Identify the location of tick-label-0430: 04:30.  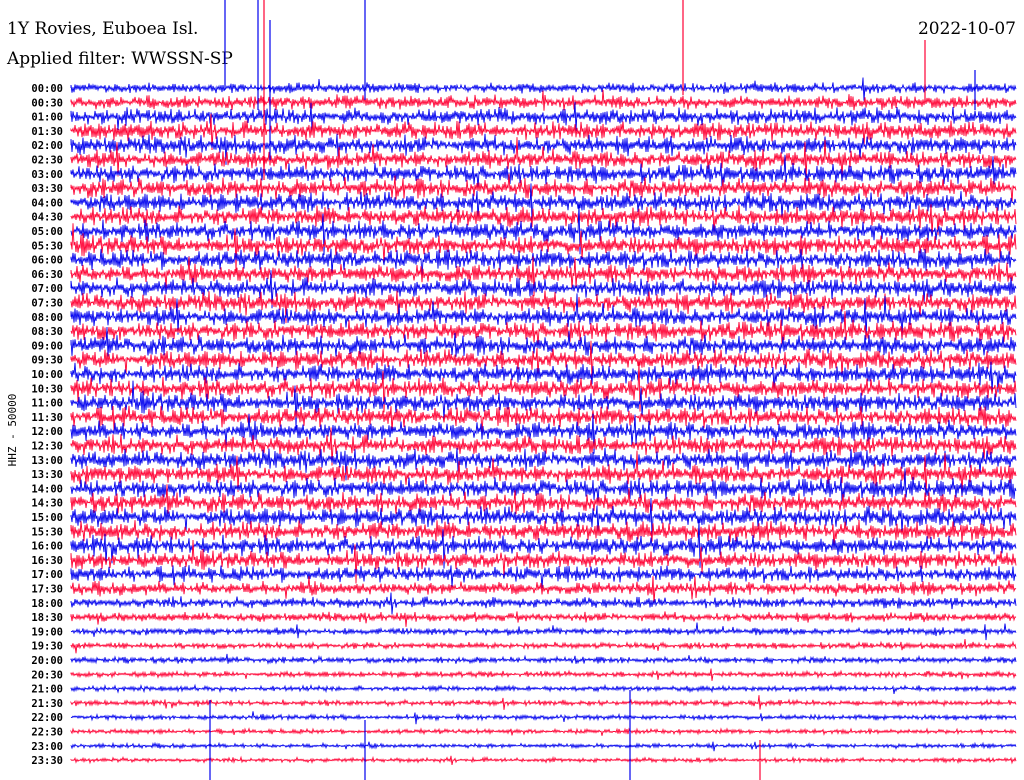
(47, 218).